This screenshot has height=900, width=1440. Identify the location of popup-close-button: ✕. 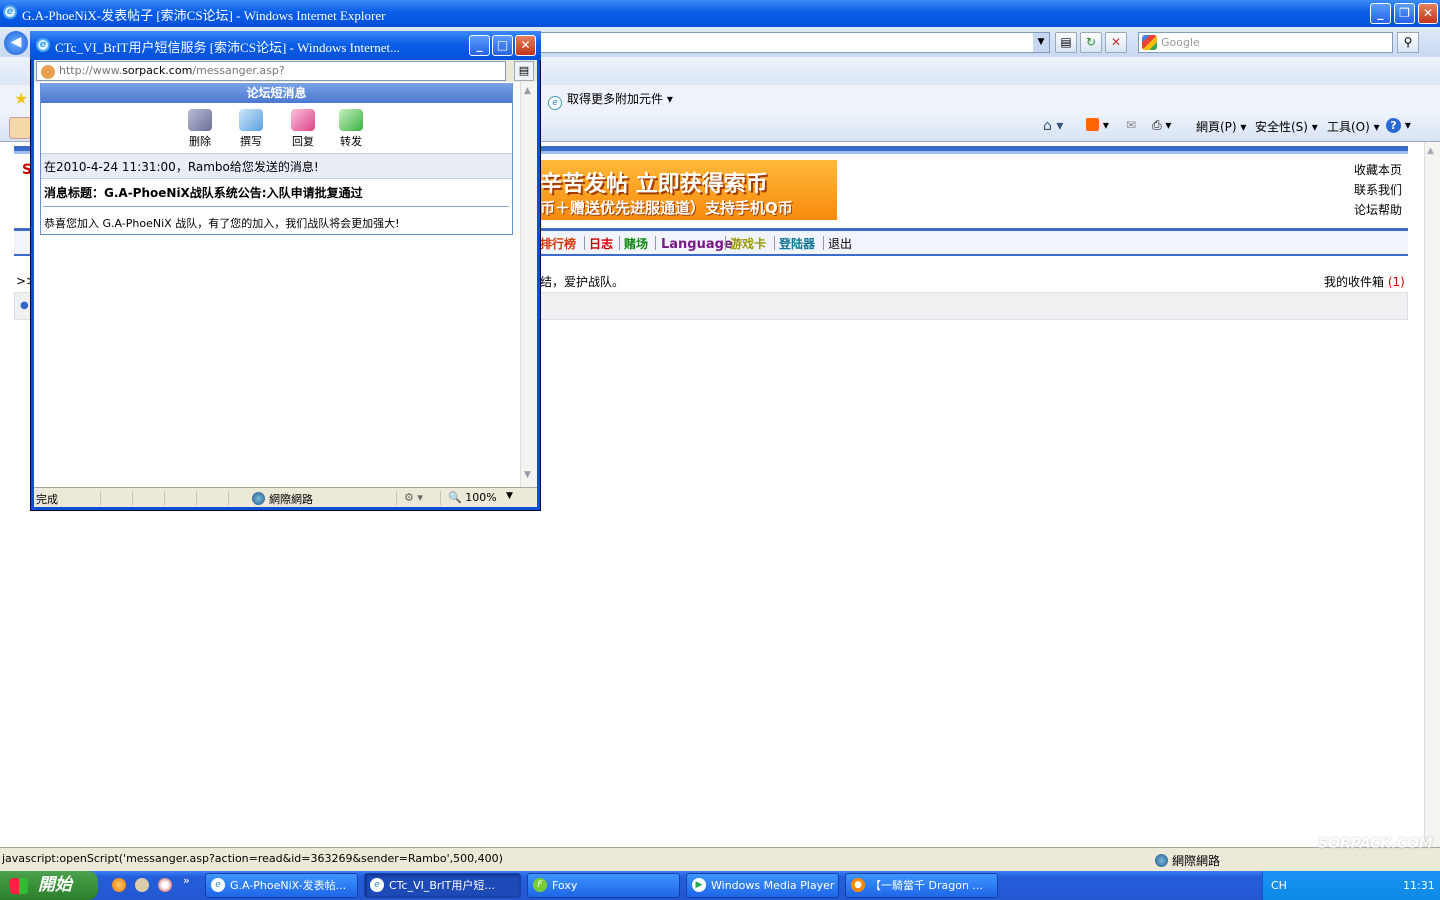
(525, 45).